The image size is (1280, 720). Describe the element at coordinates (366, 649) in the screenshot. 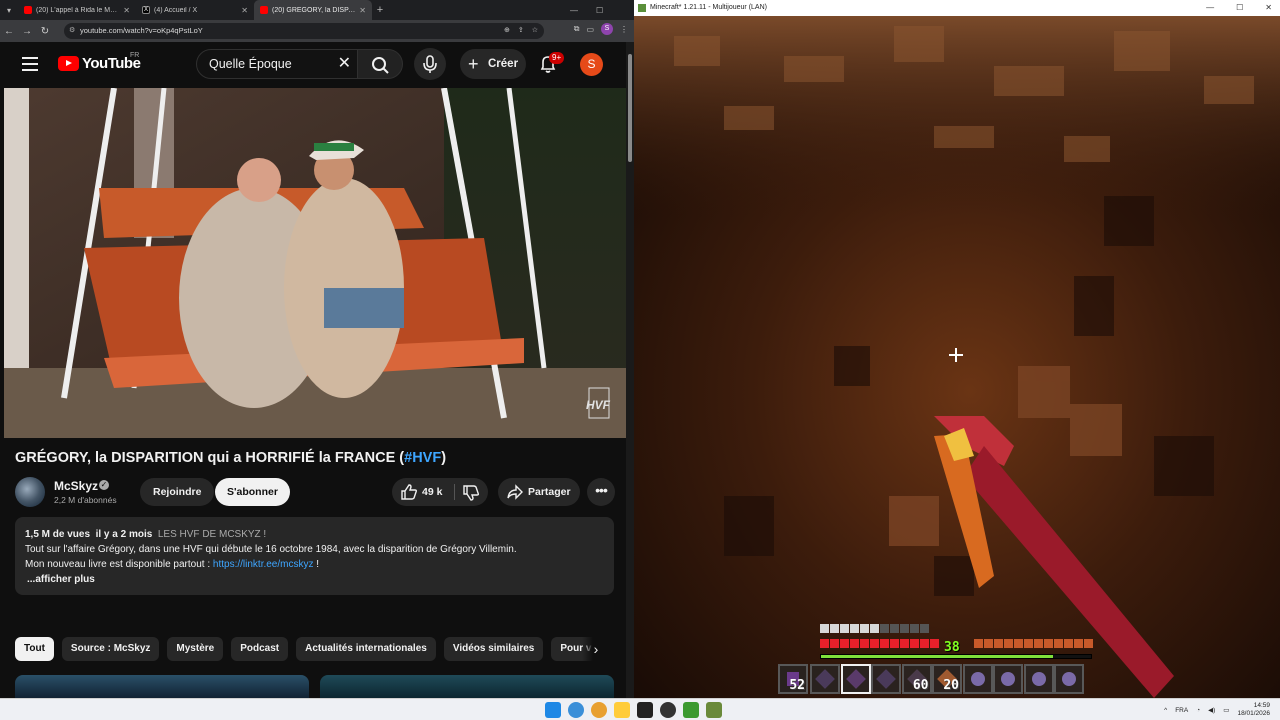

I see `chip-international-news: Actualités internationales` at that location.